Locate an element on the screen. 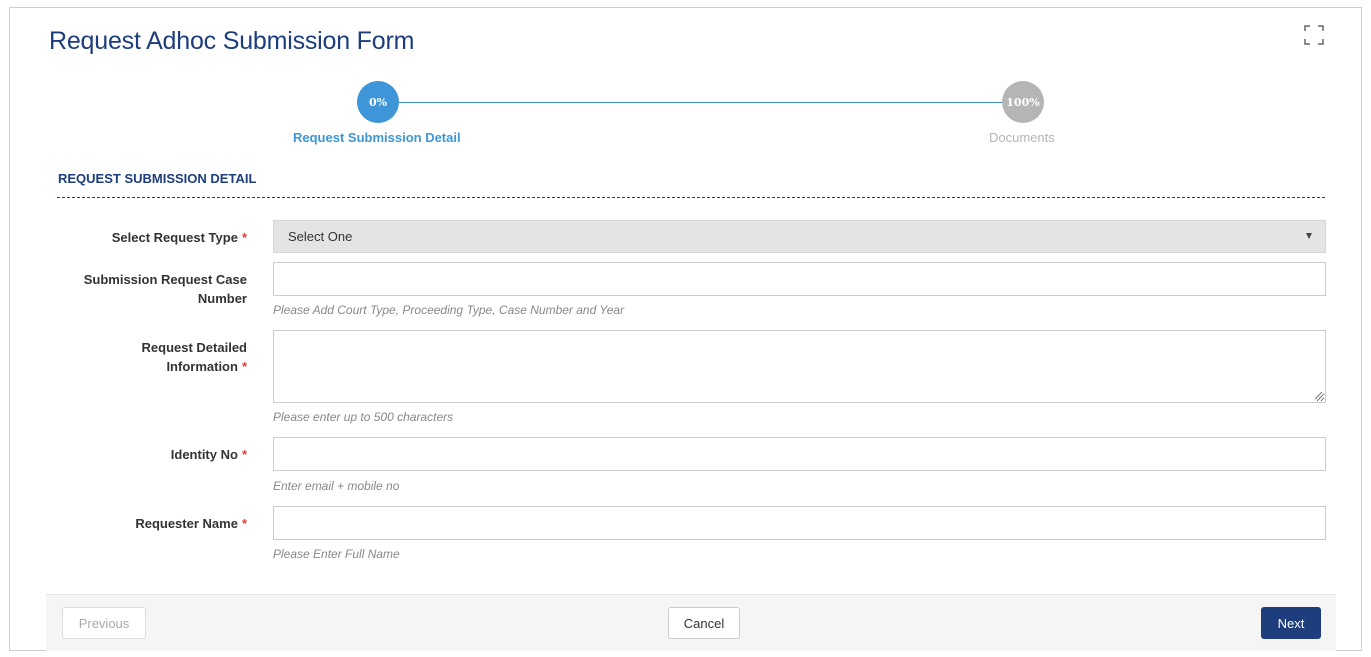 The width and height of the screenshot is (1371, 657). step-1-label: Request Submission Detail is located at coordinates (377, 137).